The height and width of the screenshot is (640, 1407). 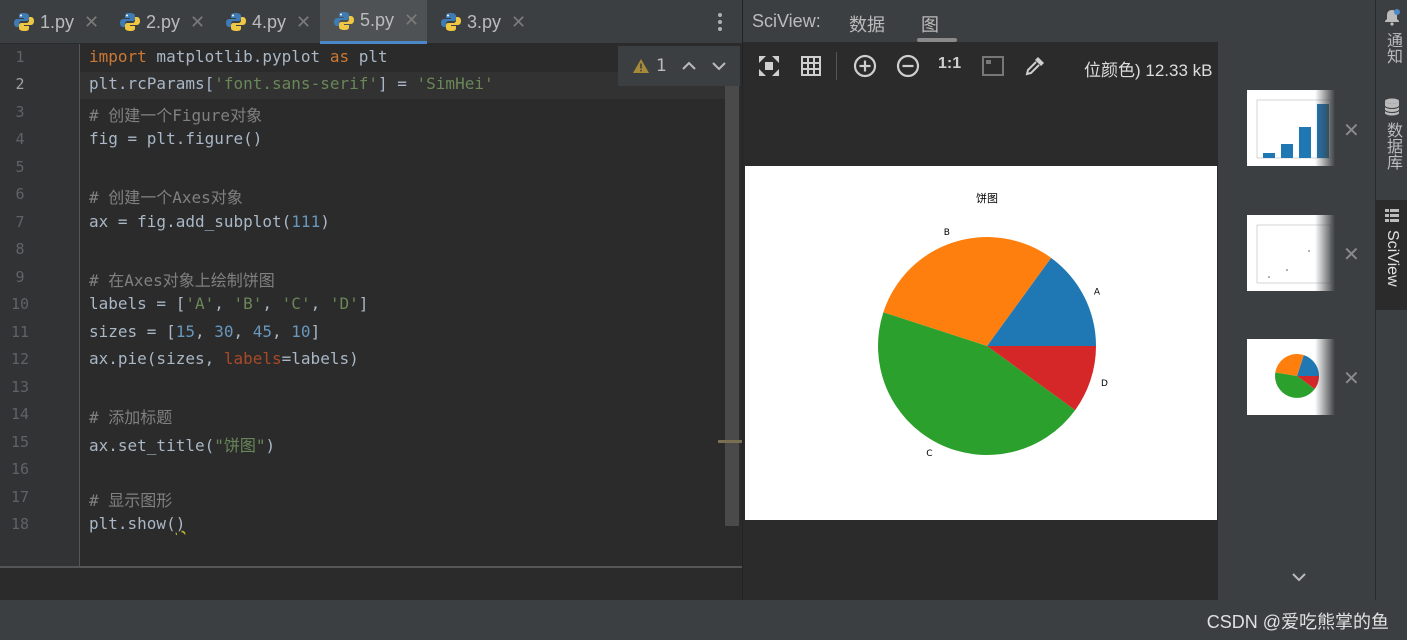 I want to click on scroll-marker, so click(x=730, y=441).